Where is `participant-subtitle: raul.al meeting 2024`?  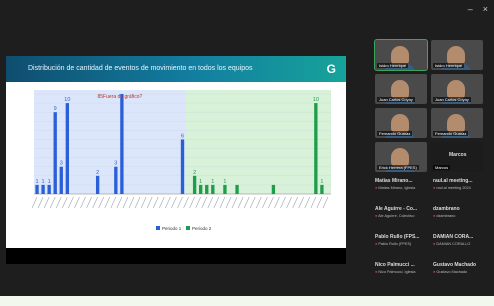
participant-subtitle: raul.al meeting 2024 is located at coordinates (453, 188).